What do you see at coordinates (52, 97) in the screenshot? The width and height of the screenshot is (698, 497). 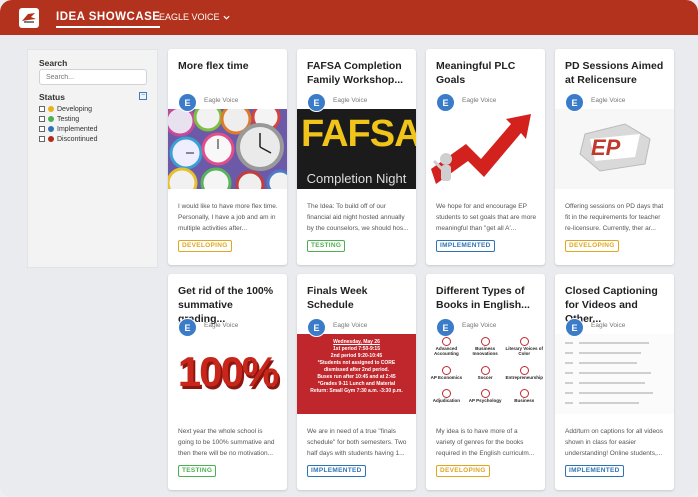 I see `status-heading: Status` at bounding box center [52, 97].